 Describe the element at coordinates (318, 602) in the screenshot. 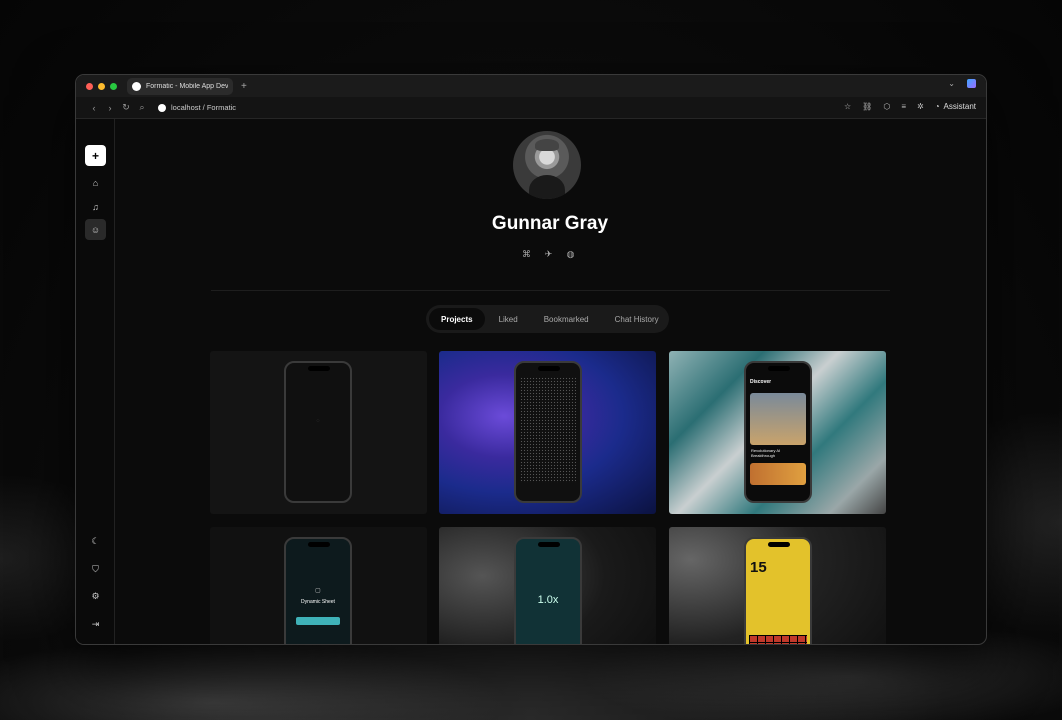

I see `phone-title: Dynamic Sheet` at that location.